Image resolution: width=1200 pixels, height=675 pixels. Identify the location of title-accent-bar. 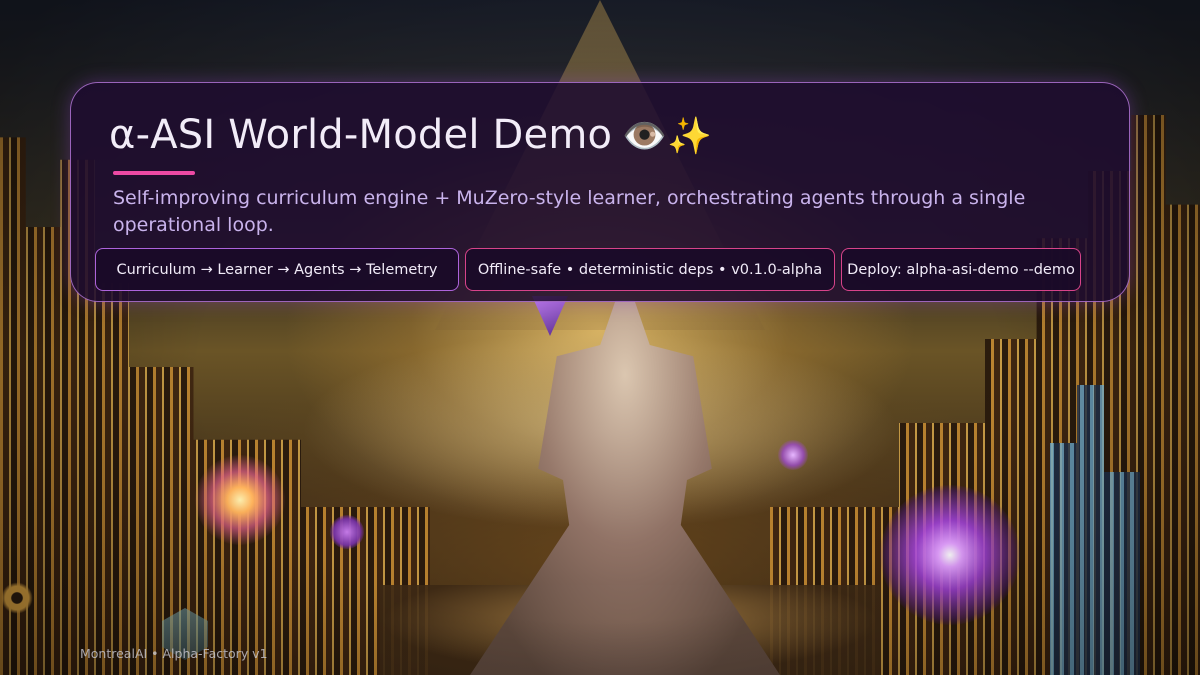
(154, 173).